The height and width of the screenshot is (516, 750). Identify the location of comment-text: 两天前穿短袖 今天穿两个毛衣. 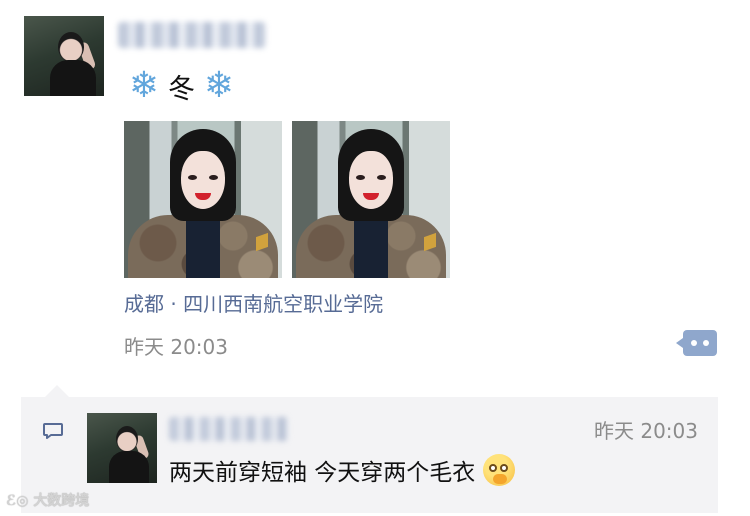
(342, 470).